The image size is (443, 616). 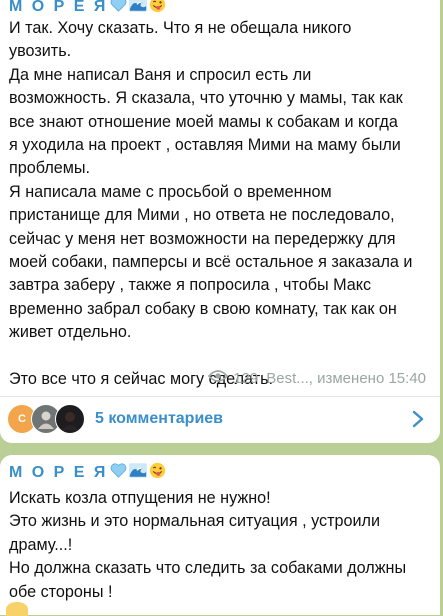 I want to click on view-count: 129, so click(x=246, y=378).